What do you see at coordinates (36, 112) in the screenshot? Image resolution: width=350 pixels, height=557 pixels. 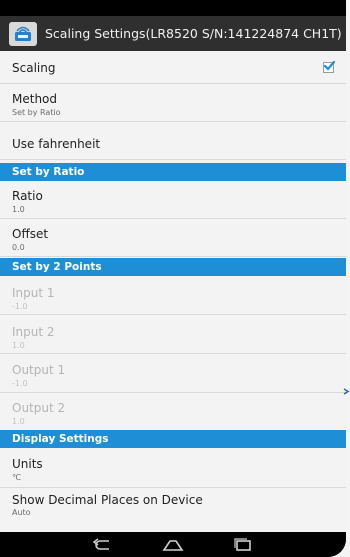 I see `method-summary: Set by Ratio` at bounding box center [36, 112].